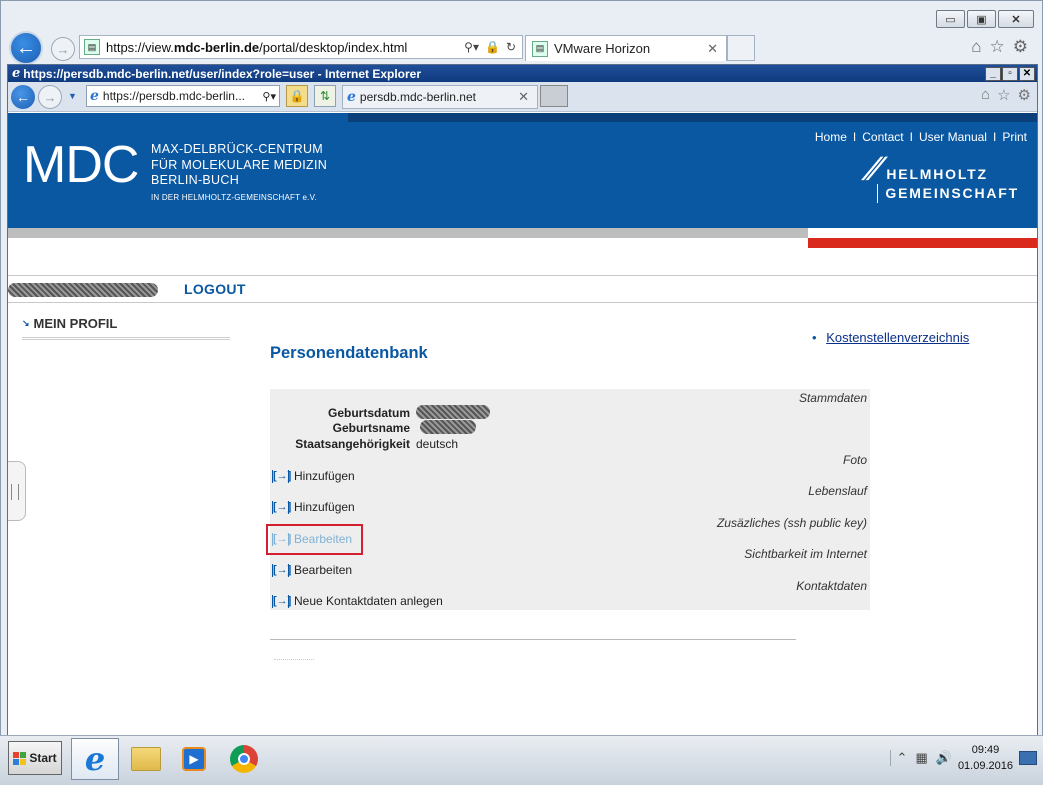  What do you see at coordinates (981, 19) in the screenshot?
I see `maximize-button: ▣` at bounding box center [981, 19].